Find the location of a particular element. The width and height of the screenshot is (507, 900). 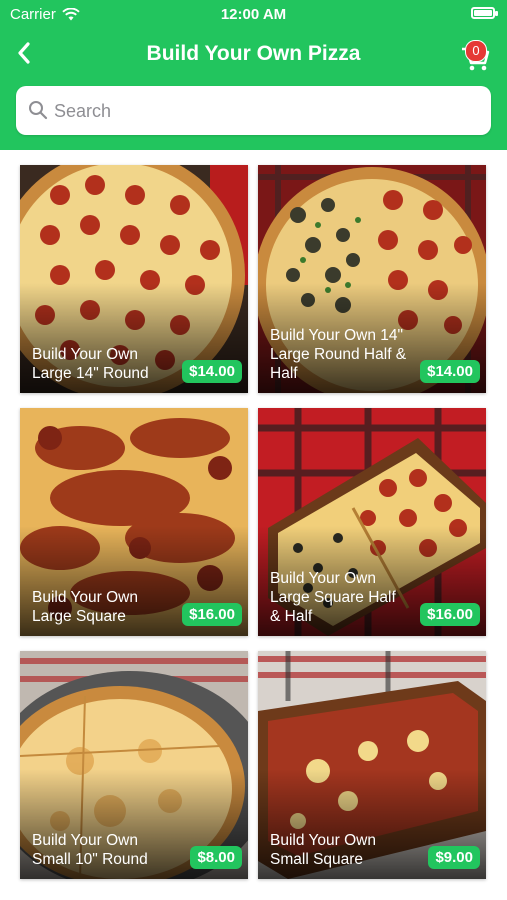

status-bar: Carrier 12:00 AM is located at coordinates (253, 15).